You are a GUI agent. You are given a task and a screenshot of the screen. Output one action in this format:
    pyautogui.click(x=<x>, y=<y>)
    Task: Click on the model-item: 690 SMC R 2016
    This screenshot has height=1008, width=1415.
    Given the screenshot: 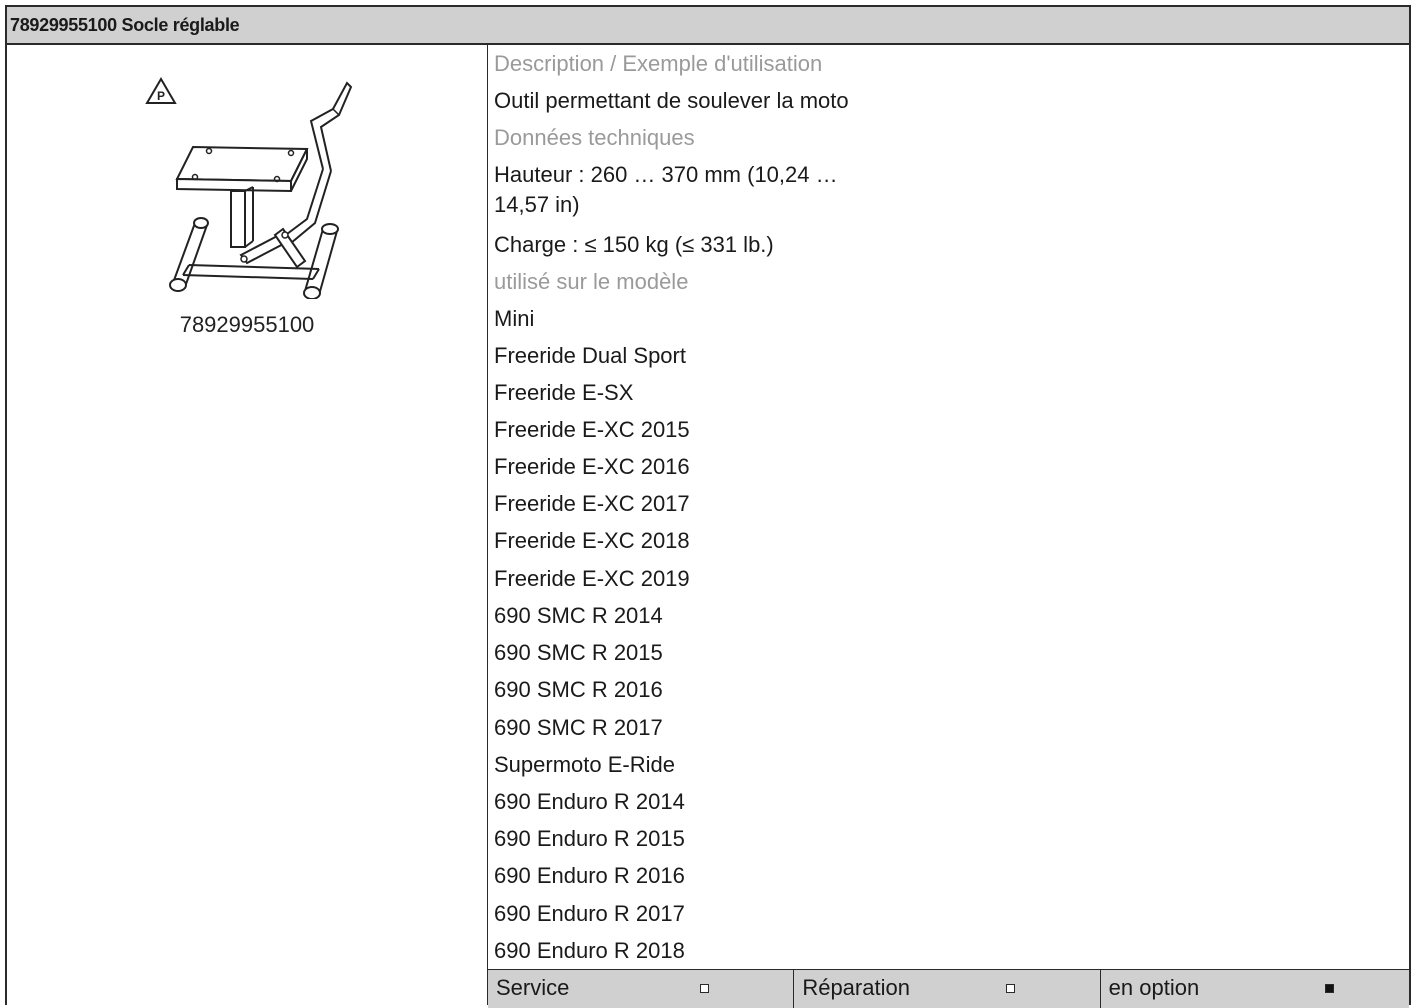 What is the action you would take?
    pyautogui.click(x=578, y=689)
    